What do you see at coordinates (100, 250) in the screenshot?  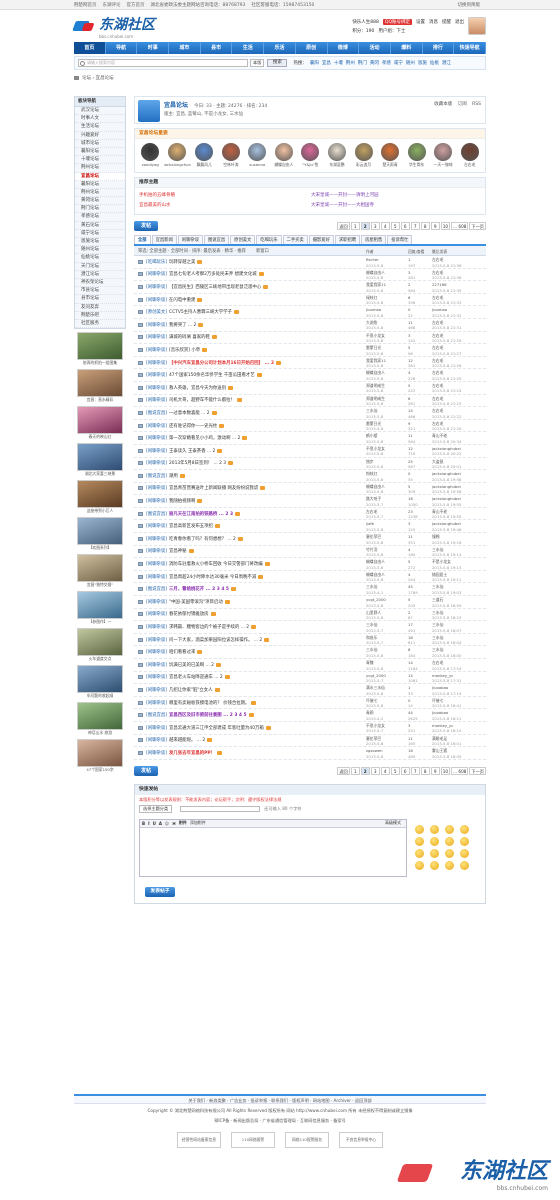 I see `sidebar-city-item: 随州论坛` at bounding box center [100, 250].